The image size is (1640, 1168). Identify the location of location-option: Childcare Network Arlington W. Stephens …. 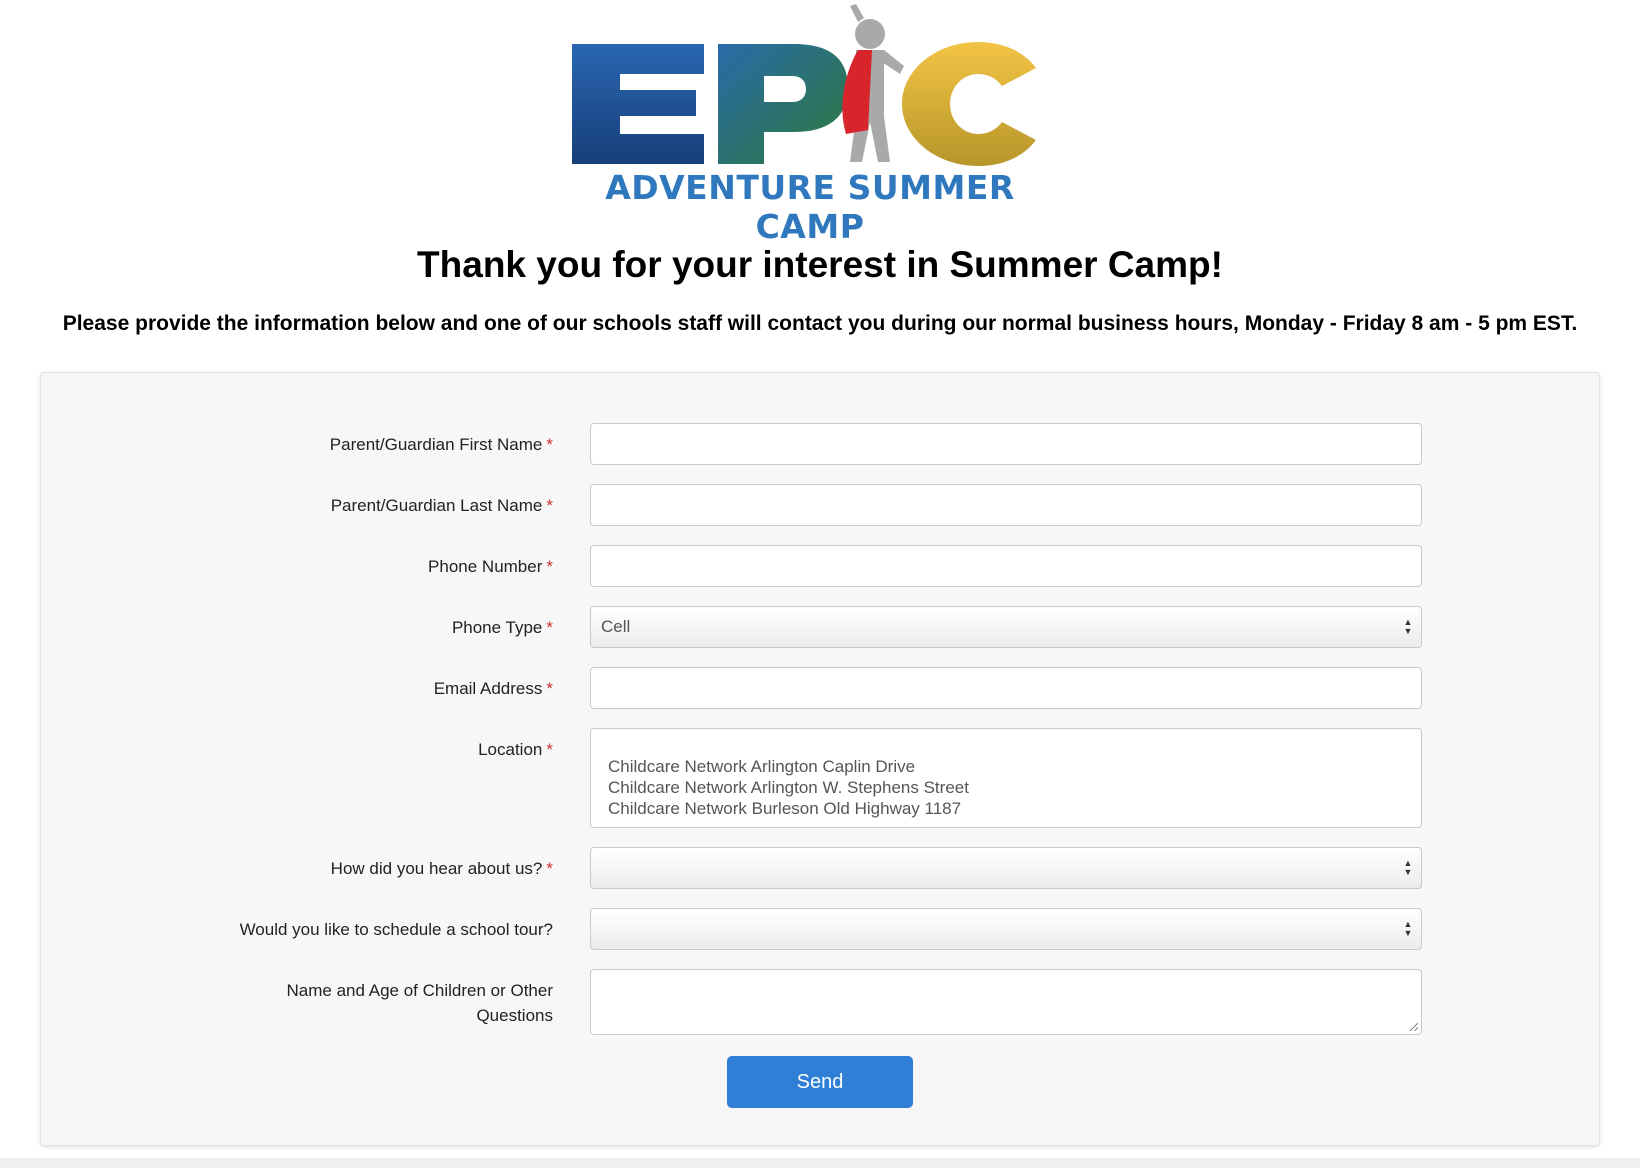
(1006, 787).